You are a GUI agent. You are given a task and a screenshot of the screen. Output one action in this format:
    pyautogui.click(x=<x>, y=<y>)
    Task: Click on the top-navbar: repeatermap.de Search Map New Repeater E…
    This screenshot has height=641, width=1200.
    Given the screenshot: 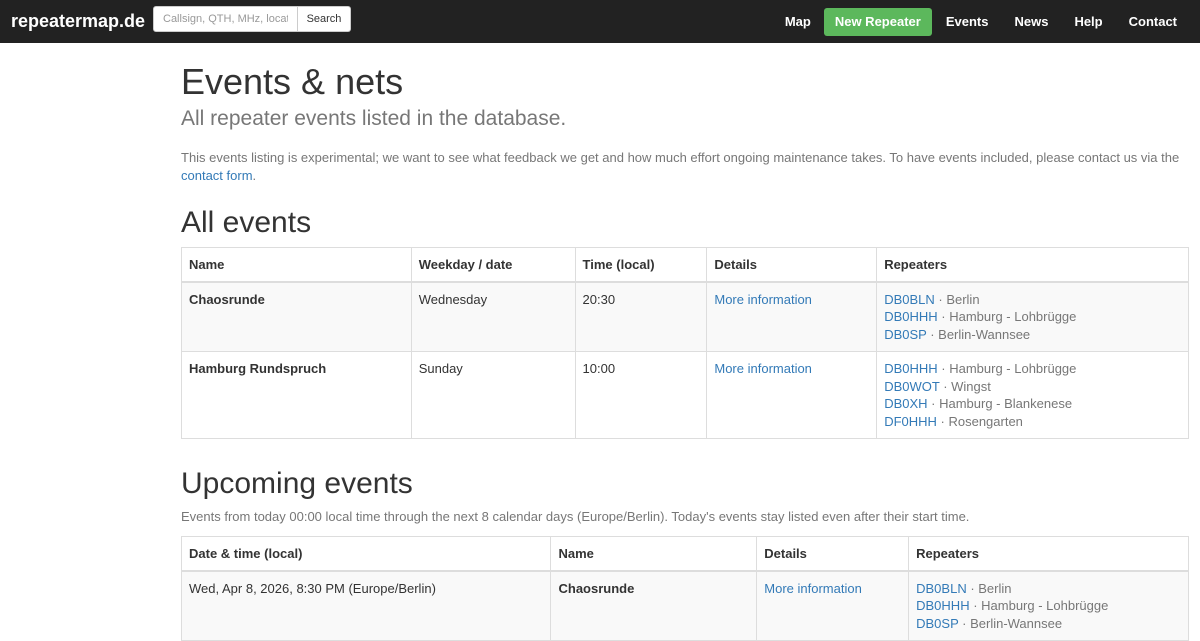 What is the action you would take?
    pyautogui.click(x=600, y=21)
    